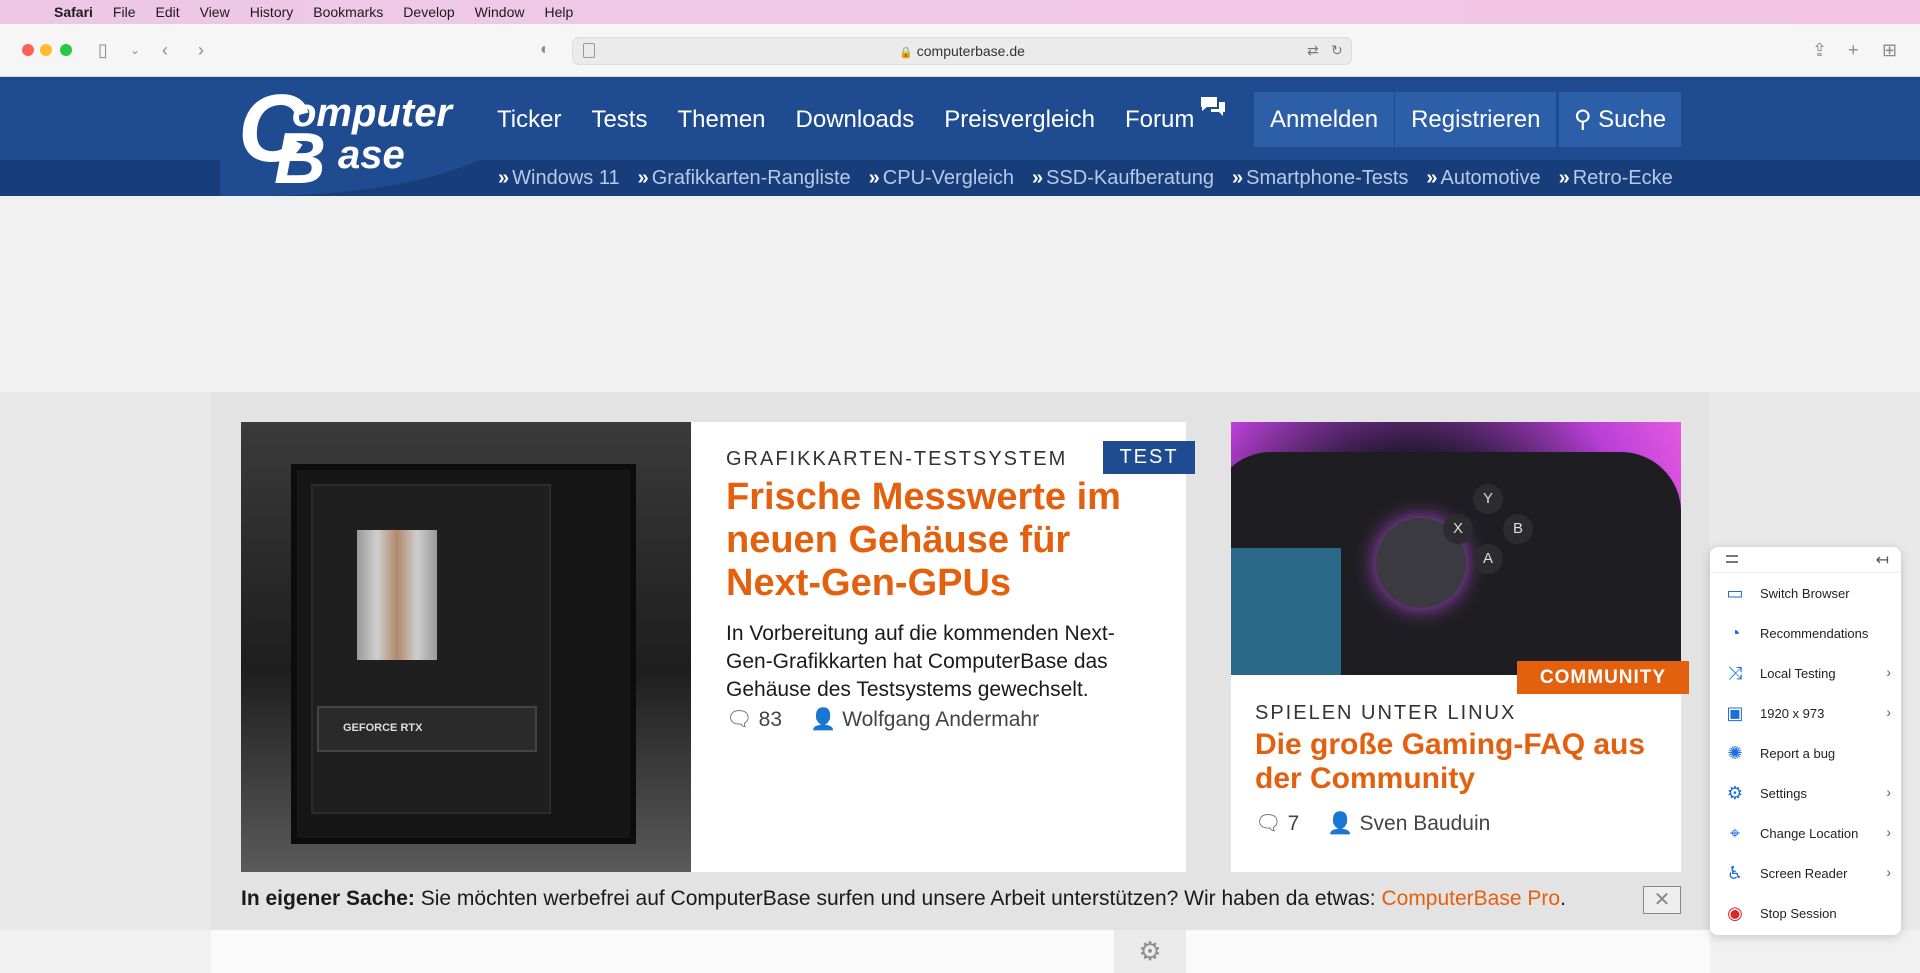  Describe the element at coordinates (770, 720) in the screenshot. I see `comment-count: 83` at that location.